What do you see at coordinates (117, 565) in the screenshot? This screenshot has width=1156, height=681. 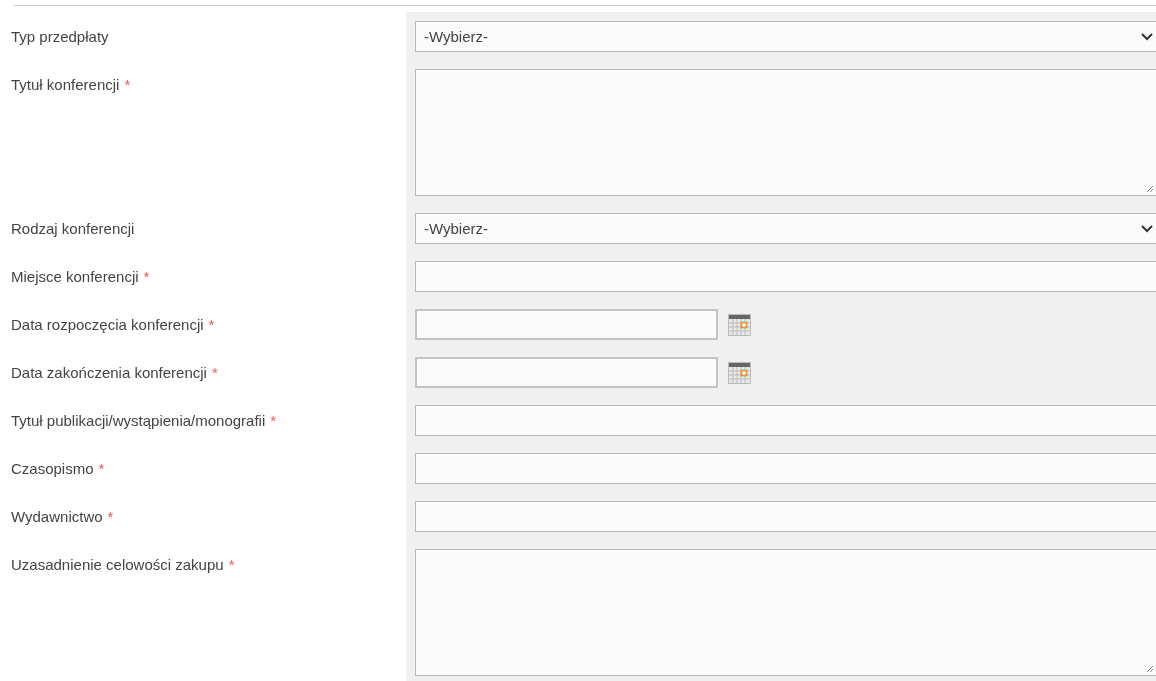 I see `field-label: Uzasadnienie celowości zakupu` at bounding box center [117, 565].